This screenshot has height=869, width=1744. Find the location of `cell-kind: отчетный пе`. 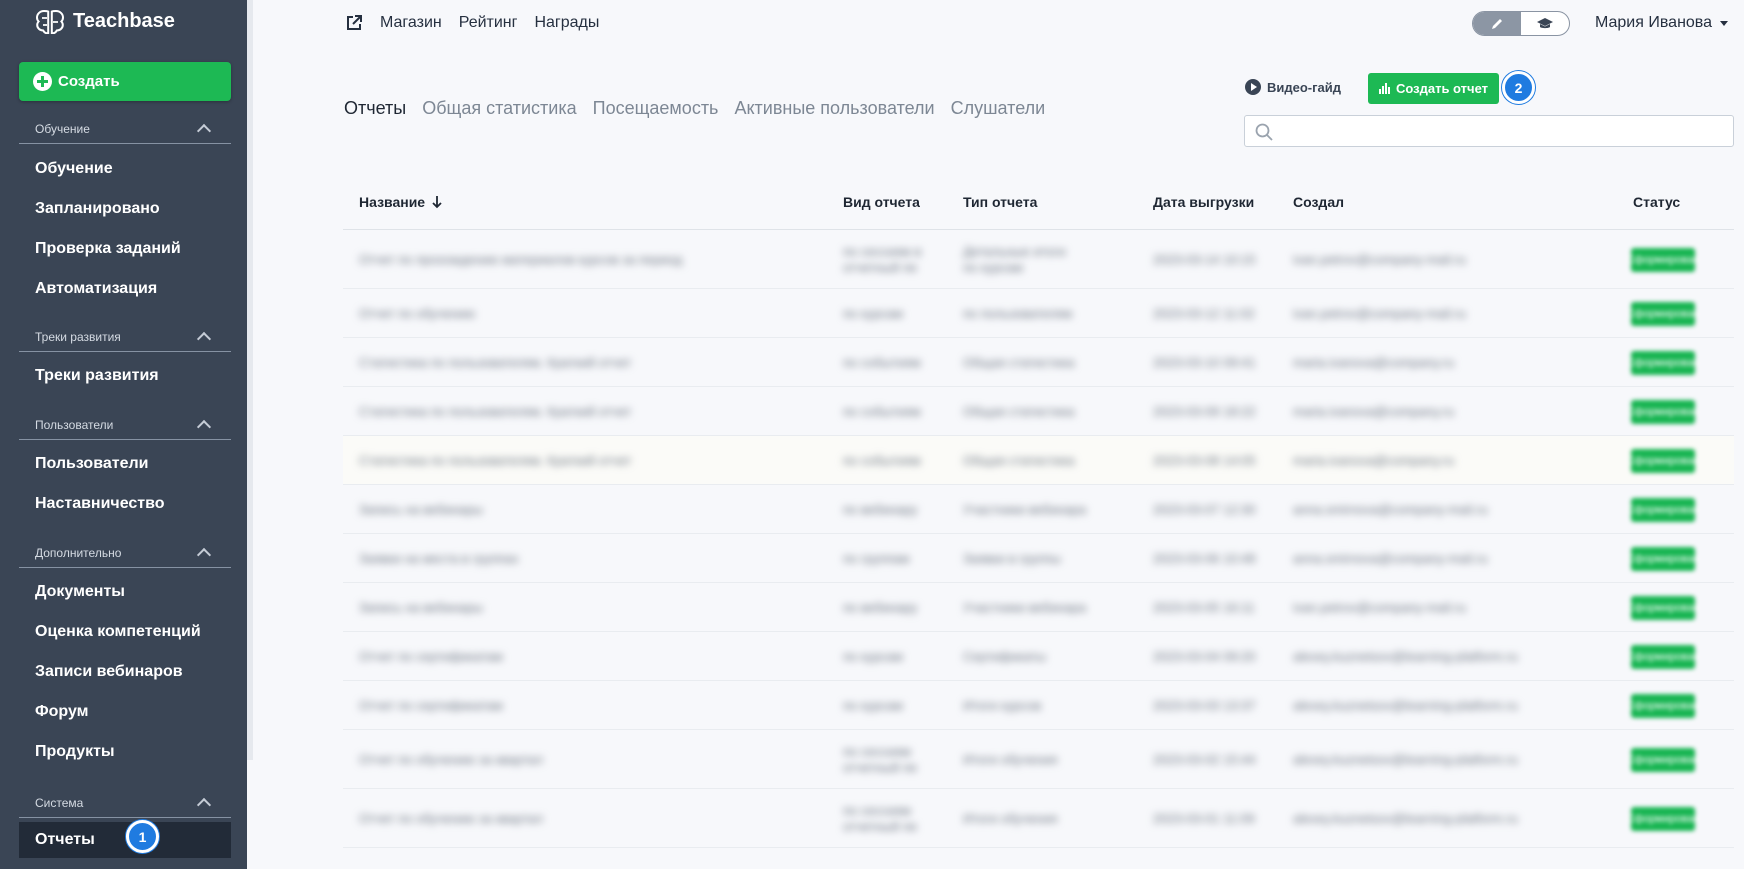

cell-kind: отчетный пе is located at coordinates (880, 267).